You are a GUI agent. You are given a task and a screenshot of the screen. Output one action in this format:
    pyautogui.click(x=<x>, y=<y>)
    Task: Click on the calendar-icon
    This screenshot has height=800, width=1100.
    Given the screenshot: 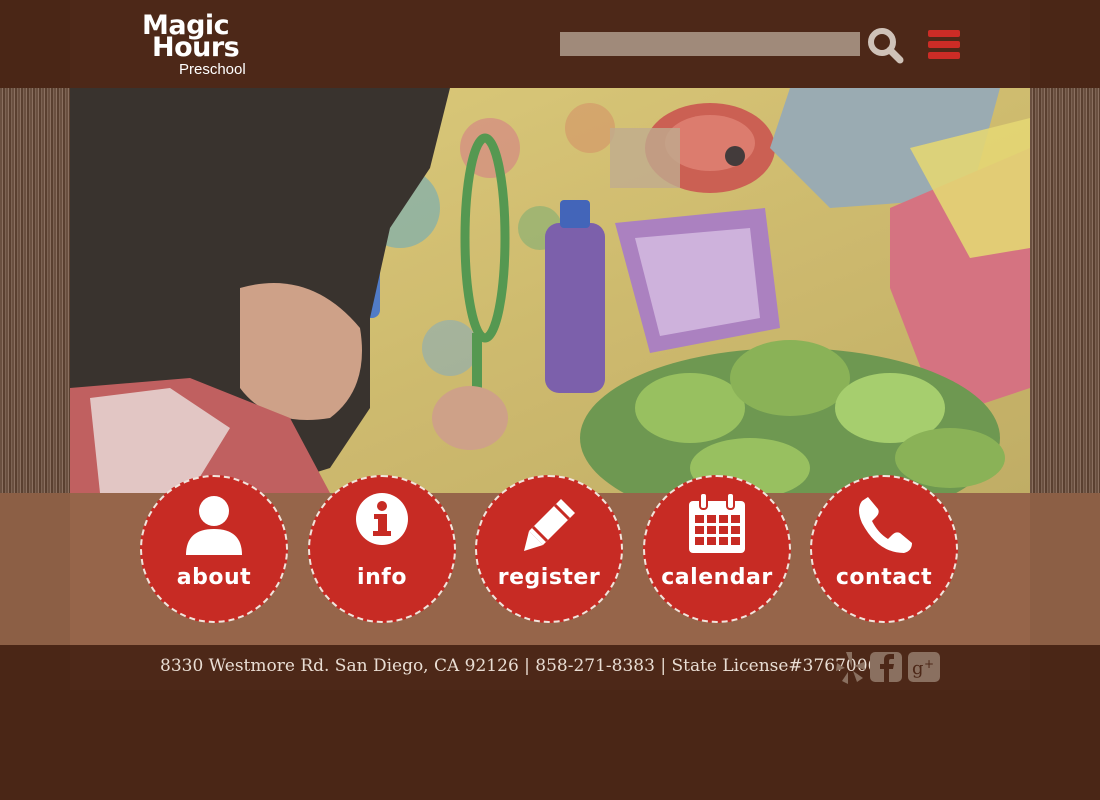 What is the action you would take?
    pyautogui.click(x=717, y=523)
    